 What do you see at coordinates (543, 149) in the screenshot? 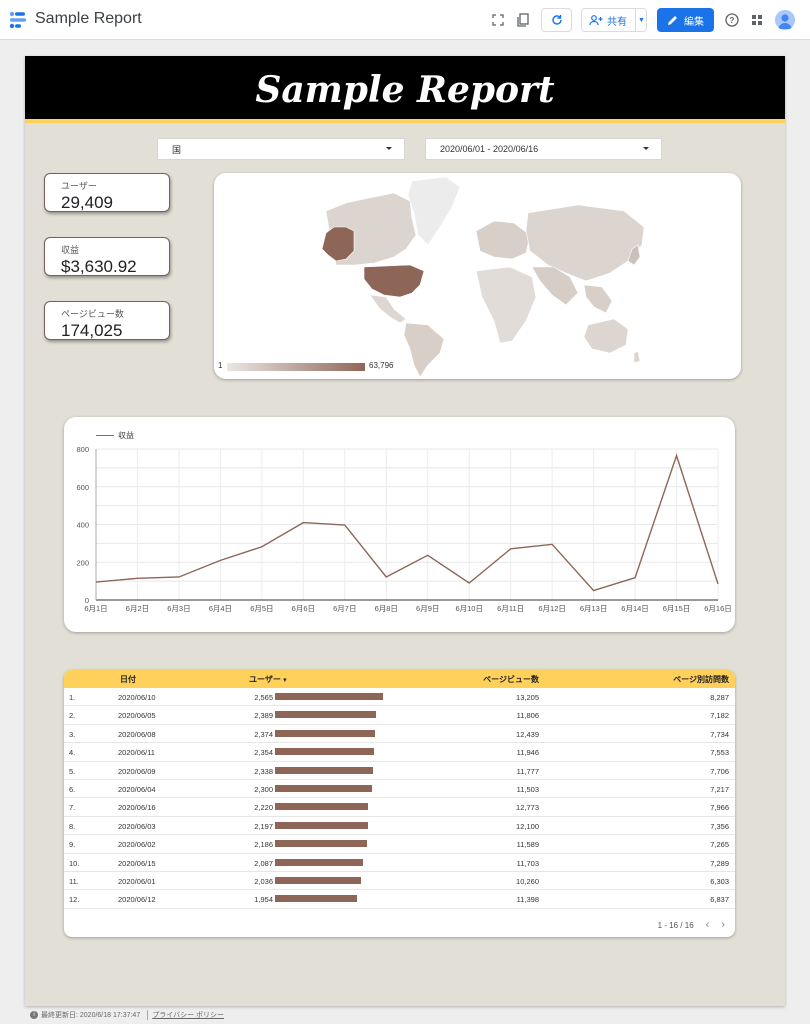
I see `date-range-control: 2020/06/01 - 2020/06/16` at bounding box center [543, 149].